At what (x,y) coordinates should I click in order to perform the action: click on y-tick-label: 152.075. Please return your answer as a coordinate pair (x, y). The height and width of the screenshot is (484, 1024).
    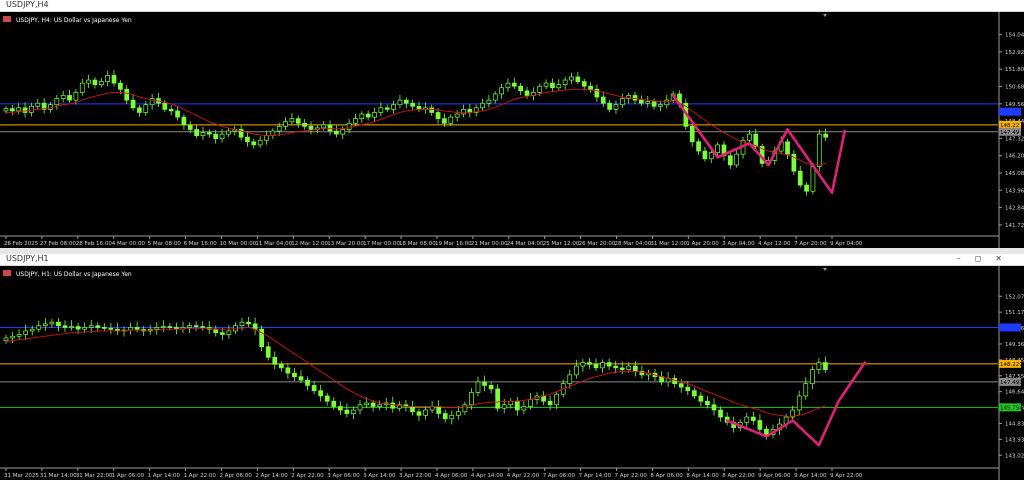
    Looking at the image, I should click on (1014, 297).